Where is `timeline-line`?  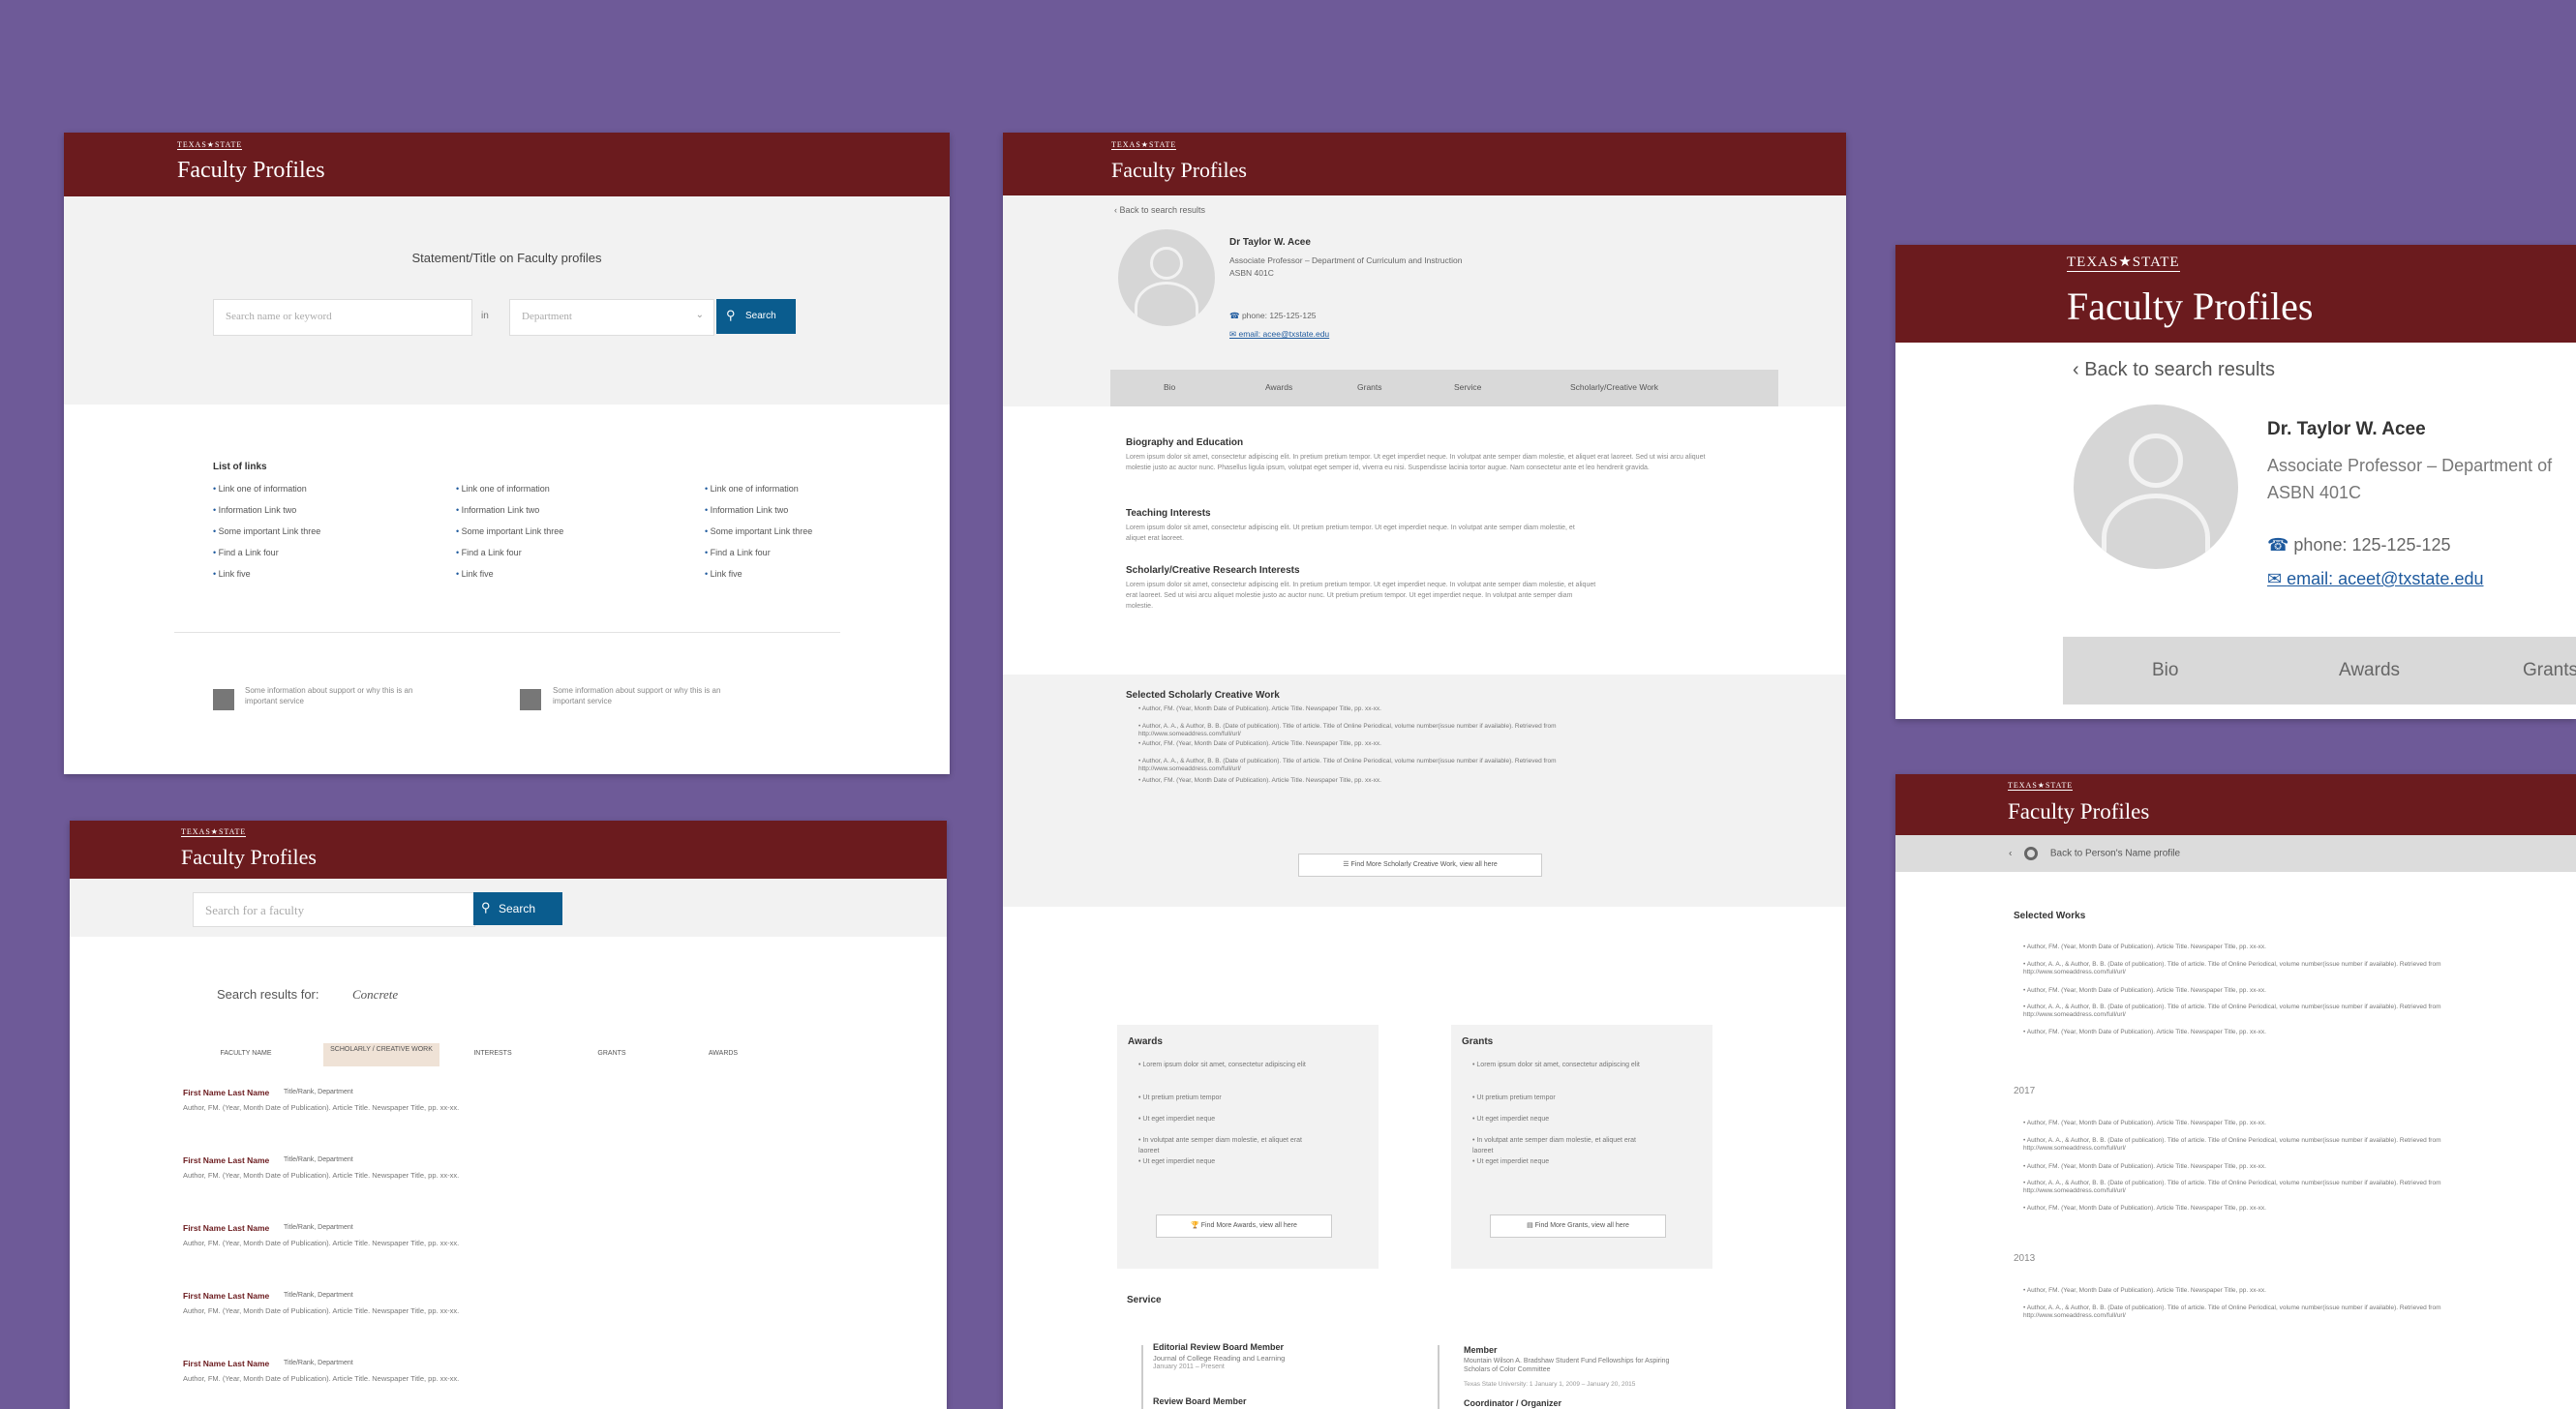 timeline-line is located at coordinates (1142, 1377).